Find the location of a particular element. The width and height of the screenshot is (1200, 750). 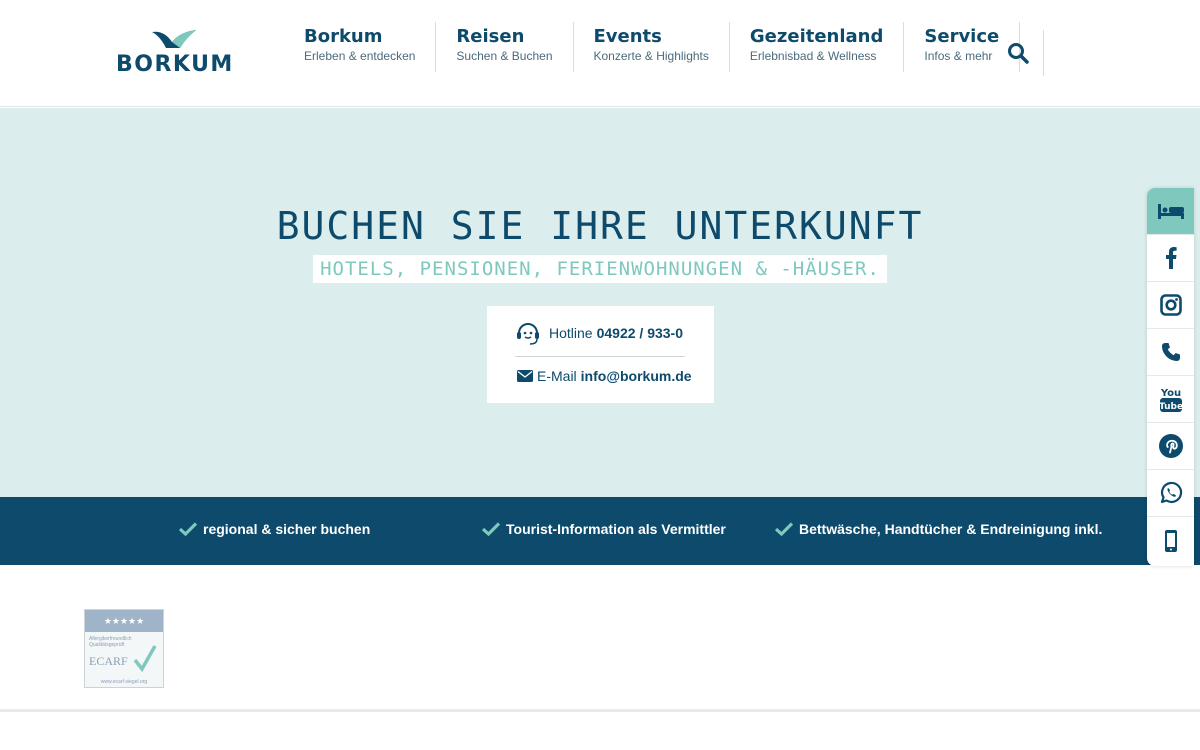

sidebar-item-phone is located at coordinates (1170, 352).